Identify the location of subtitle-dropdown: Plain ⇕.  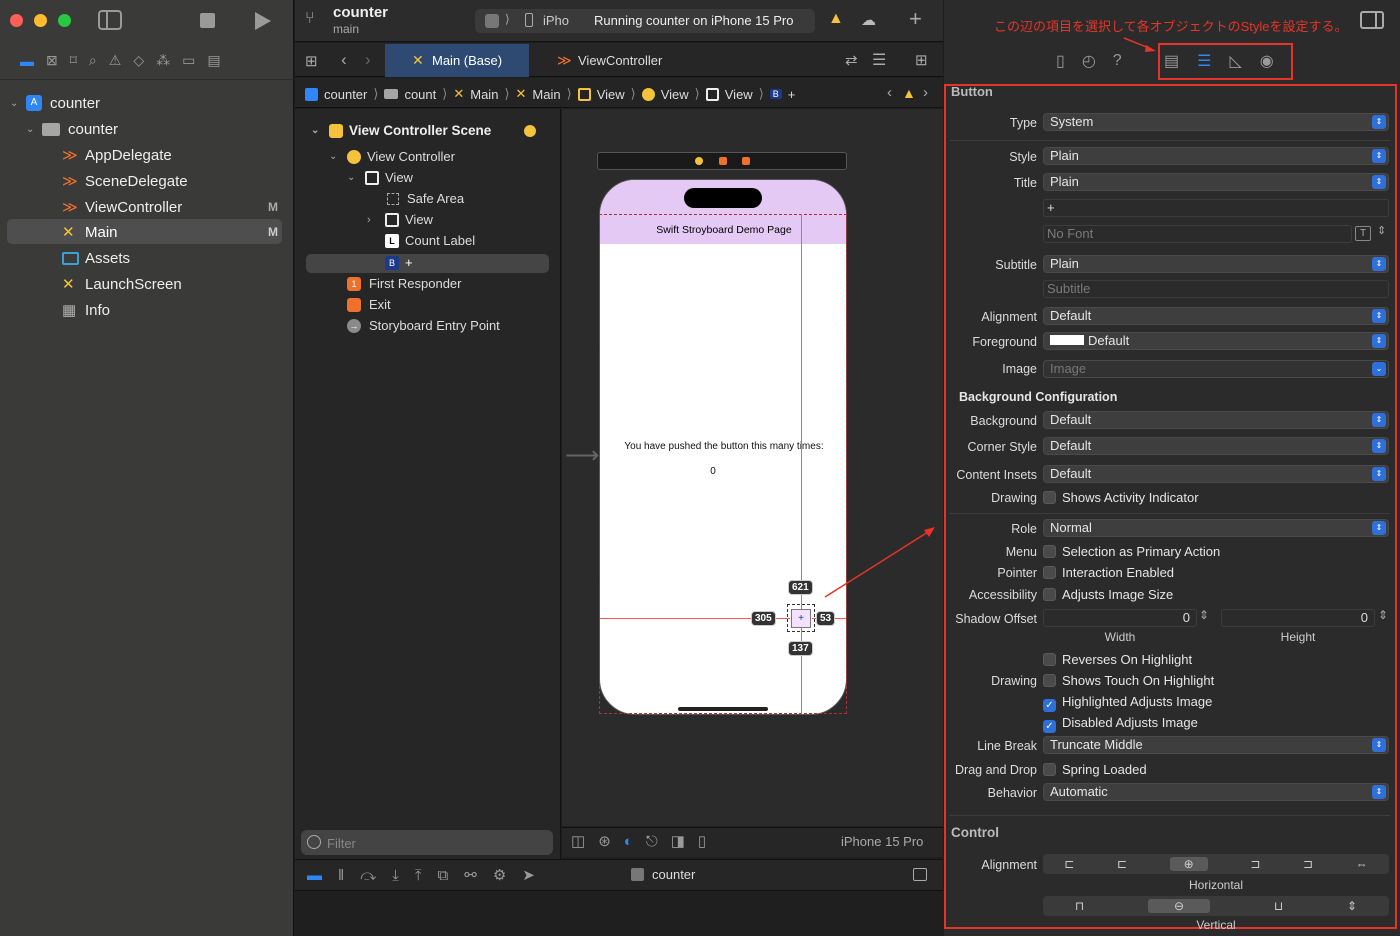
(1216, 264).